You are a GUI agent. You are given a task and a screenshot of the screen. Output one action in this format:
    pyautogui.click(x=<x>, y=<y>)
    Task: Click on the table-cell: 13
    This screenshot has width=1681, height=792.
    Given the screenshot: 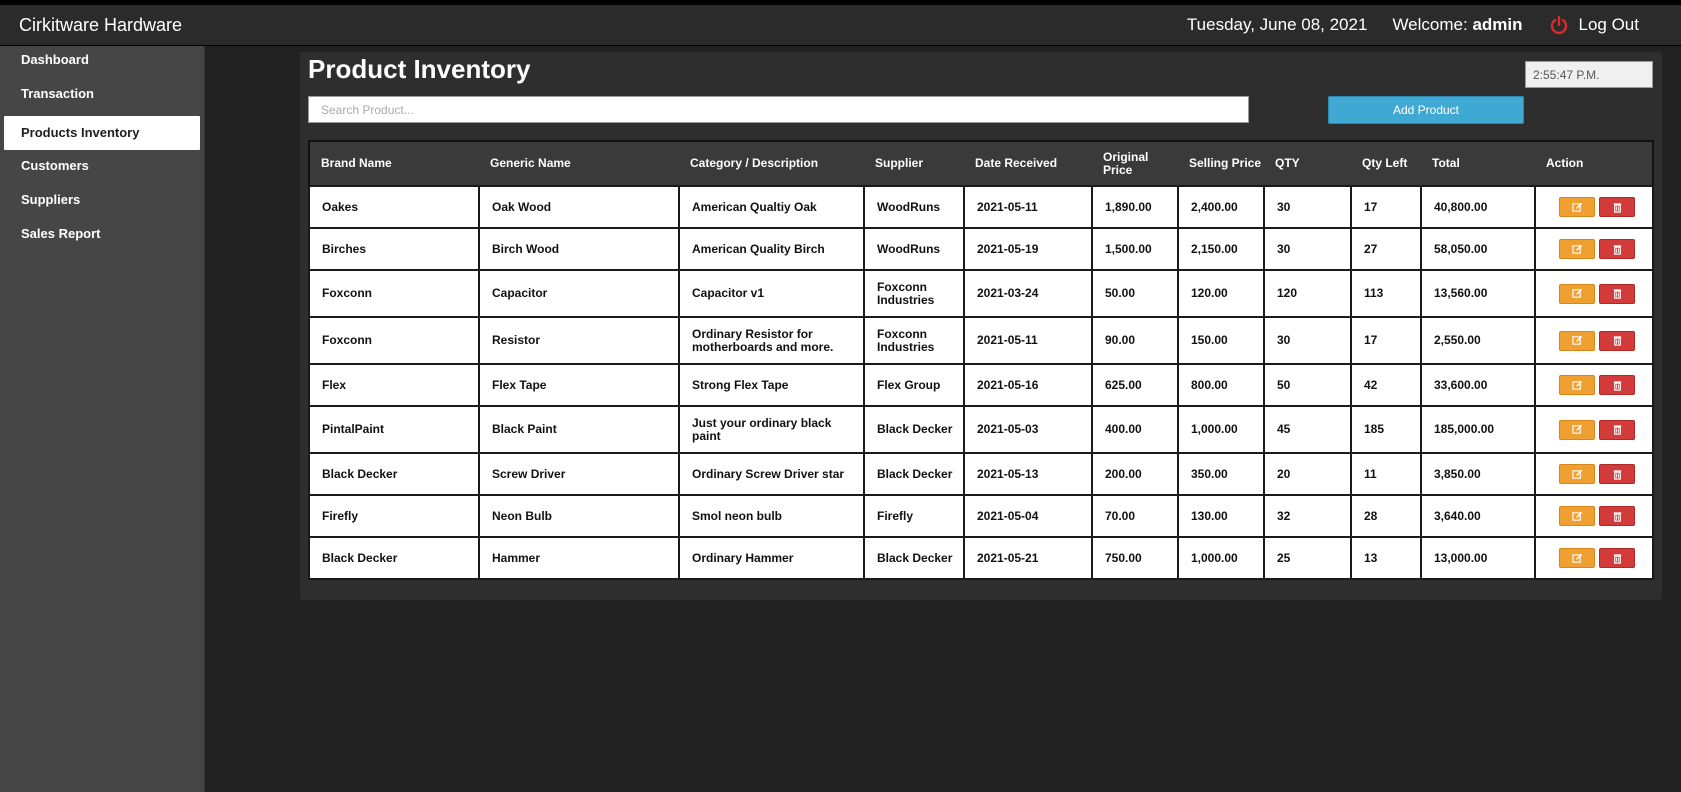 What is the action you would take?
    pyautogui.click(x=1386, y=558)
    